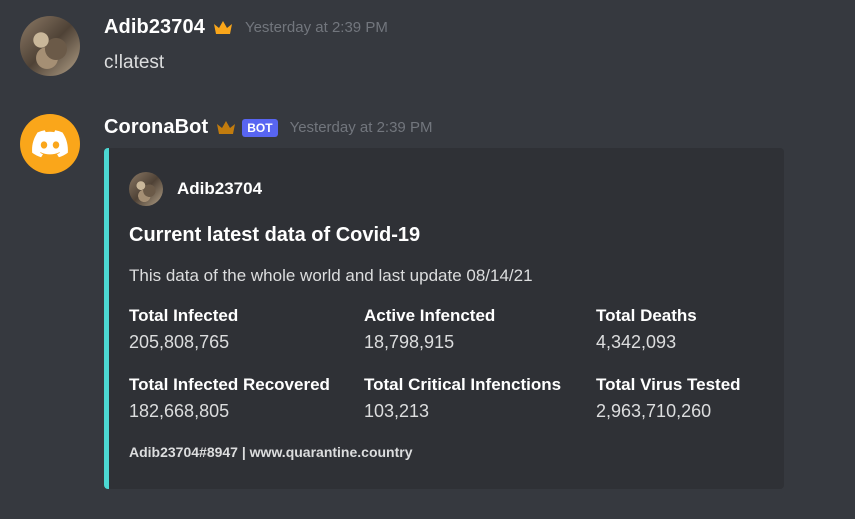 The height and width of the screenshot is (519, 855). I want to click on message-header: CoronaBot BOT Yesterday at 2:39 PM, so click(268, 127).